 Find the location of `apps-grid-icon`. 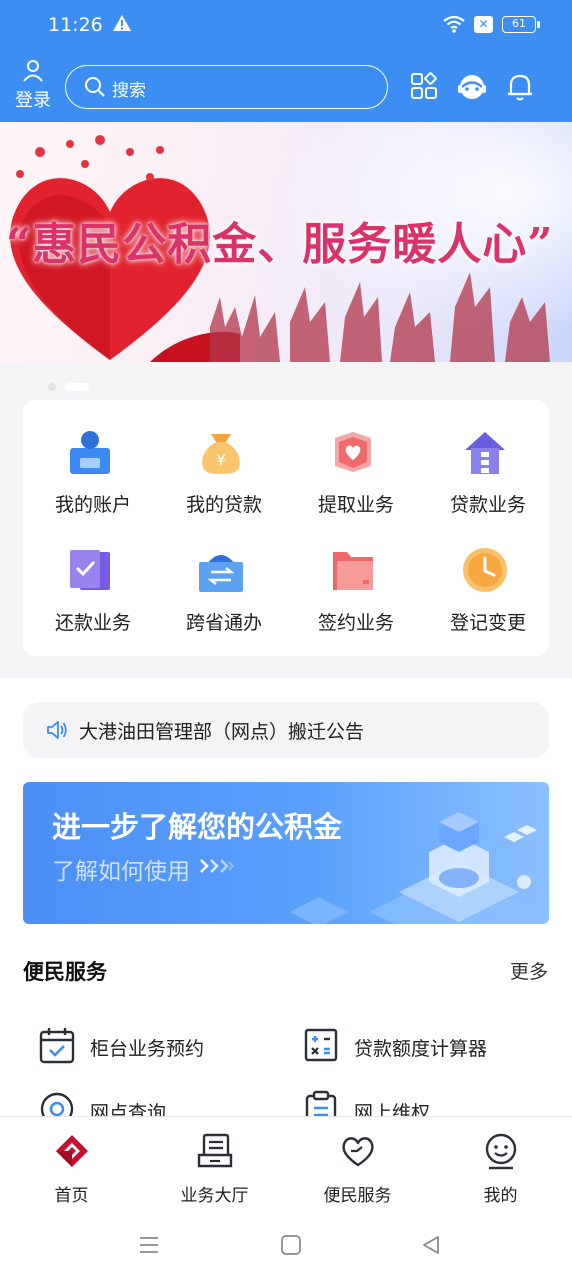

apps-grid-icon is located at coordinates (424, 88).